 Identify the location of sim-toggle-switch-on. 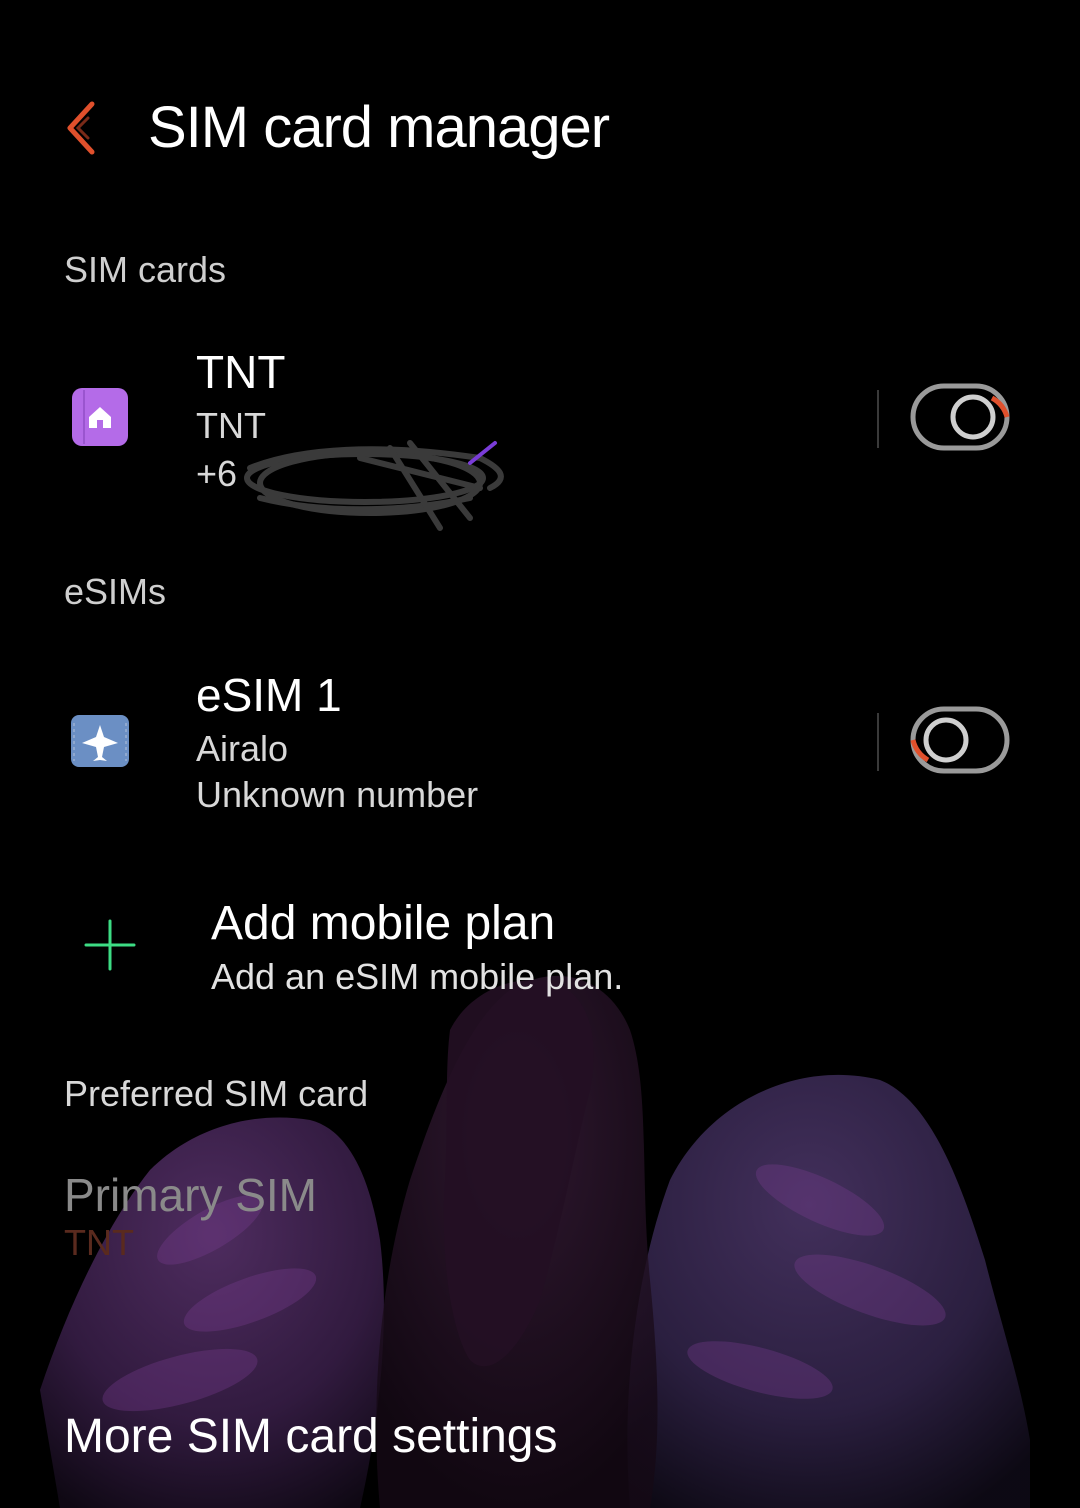
(960, 417).